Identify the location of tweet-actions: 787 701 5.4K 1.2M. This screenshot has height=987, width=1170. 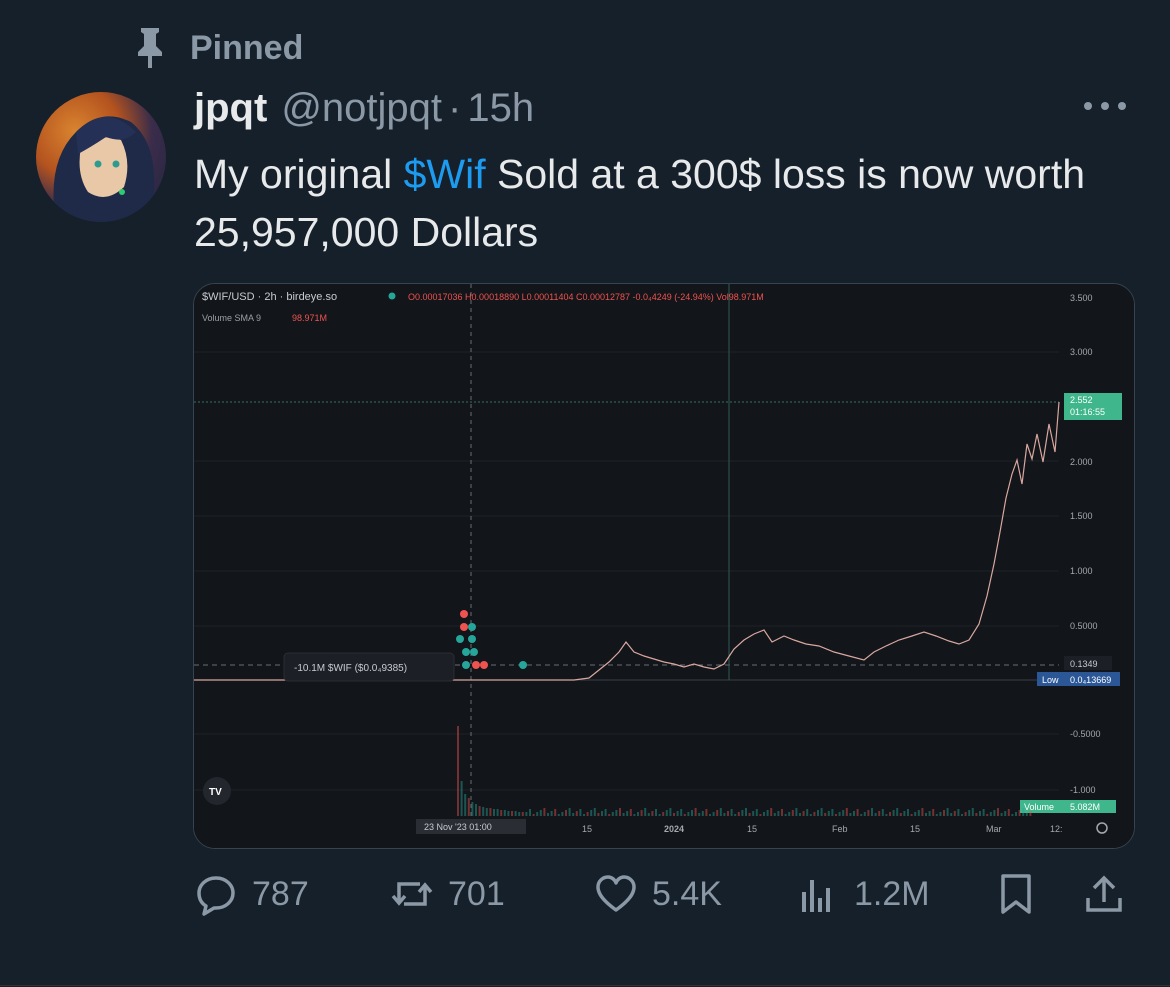
(664, 900).